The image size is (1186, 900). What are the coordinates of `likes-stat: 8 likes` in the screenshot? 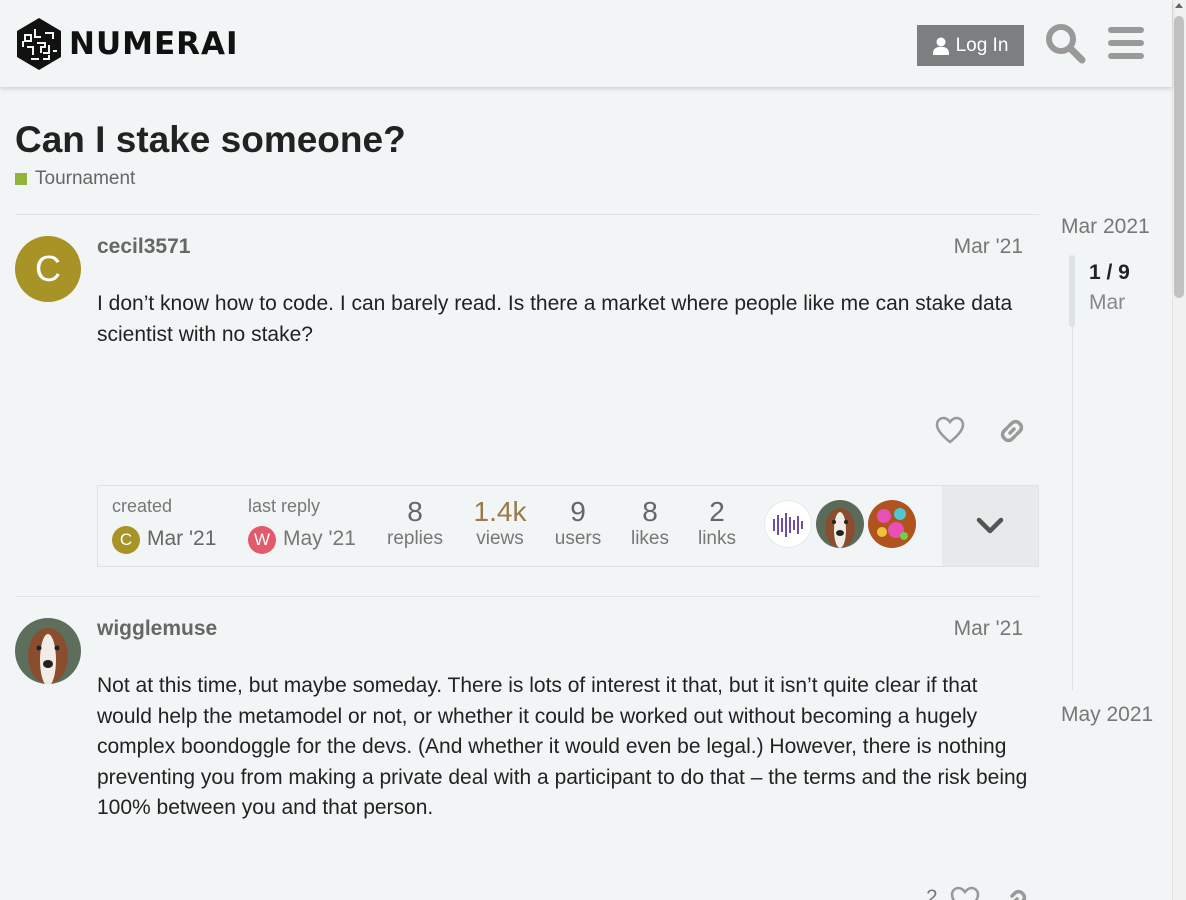 It's located at (650, 523).